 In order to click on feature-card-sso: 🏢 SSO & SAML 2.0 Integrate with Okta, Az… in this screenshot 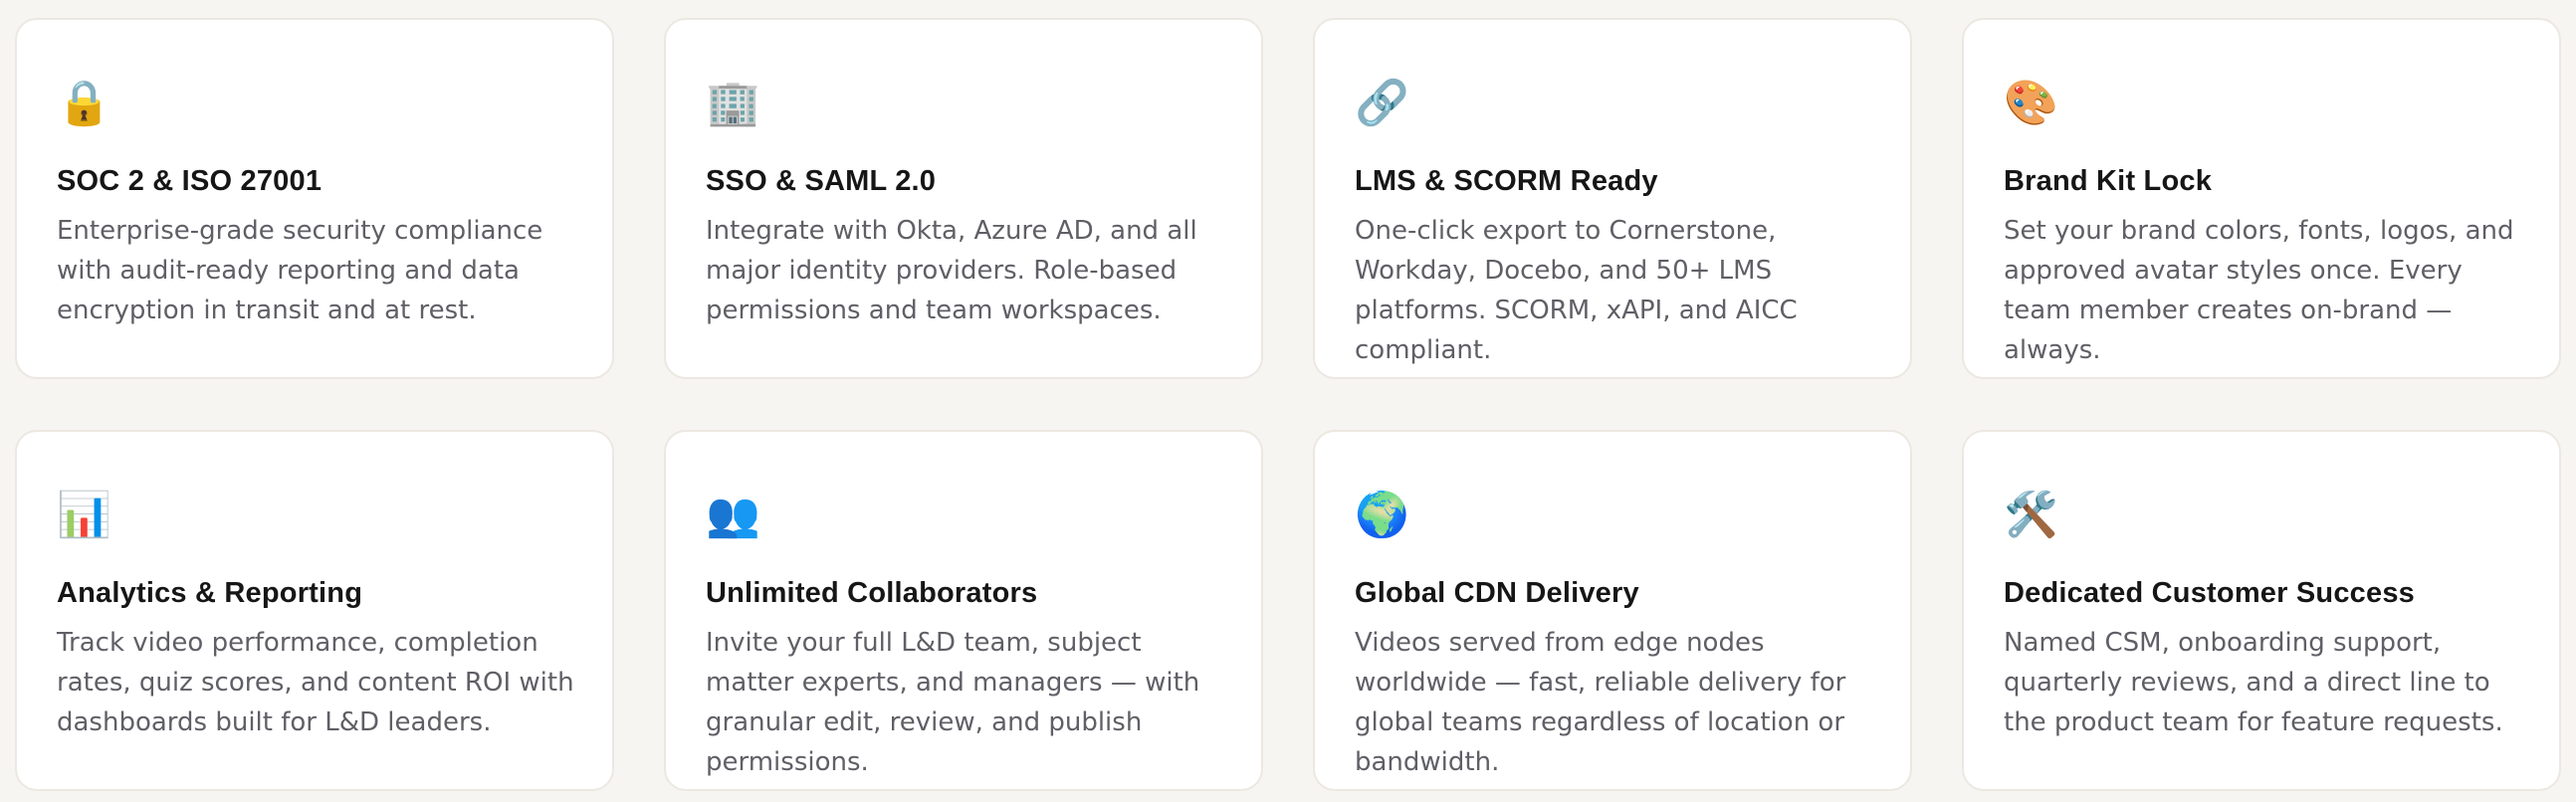, I will do `click(963, 198)`.